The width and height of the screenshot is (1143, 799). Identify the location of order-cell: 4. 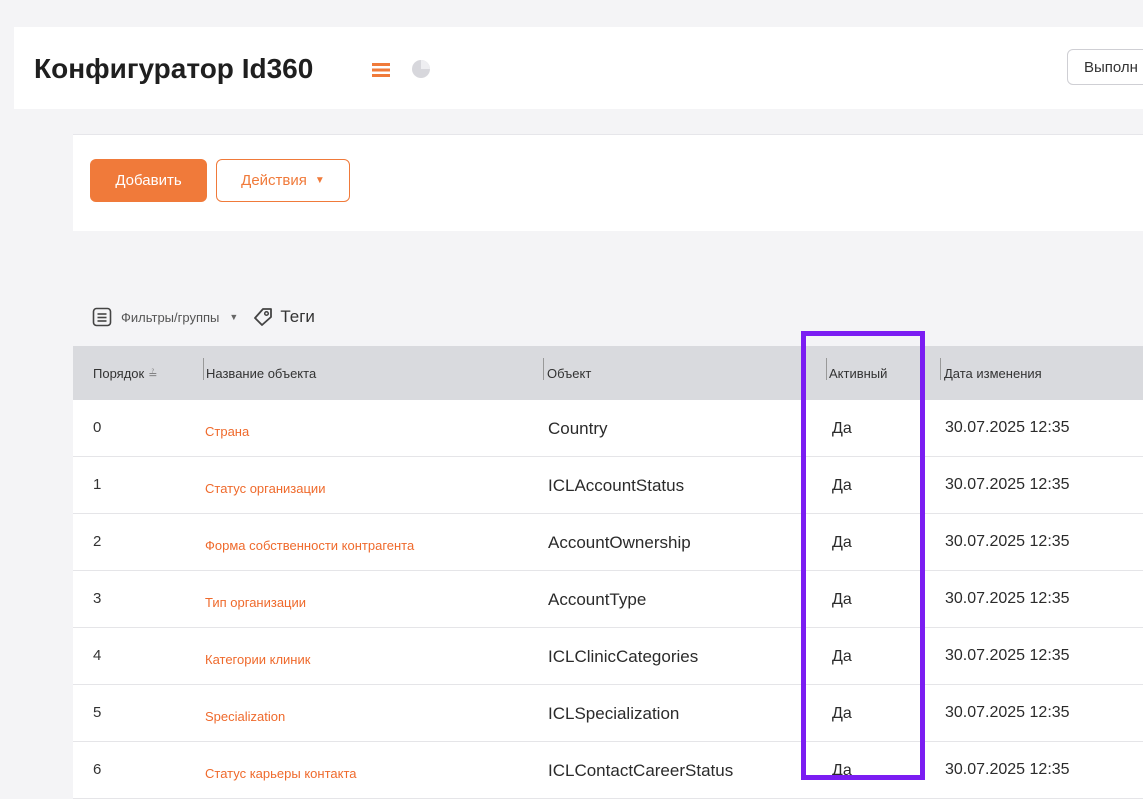
(97, 655).